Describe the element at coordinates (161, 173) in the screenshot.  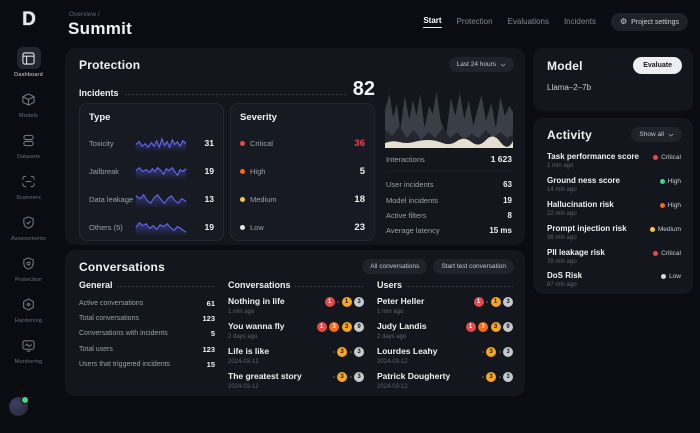
I see `sparkline-chart` at that location.